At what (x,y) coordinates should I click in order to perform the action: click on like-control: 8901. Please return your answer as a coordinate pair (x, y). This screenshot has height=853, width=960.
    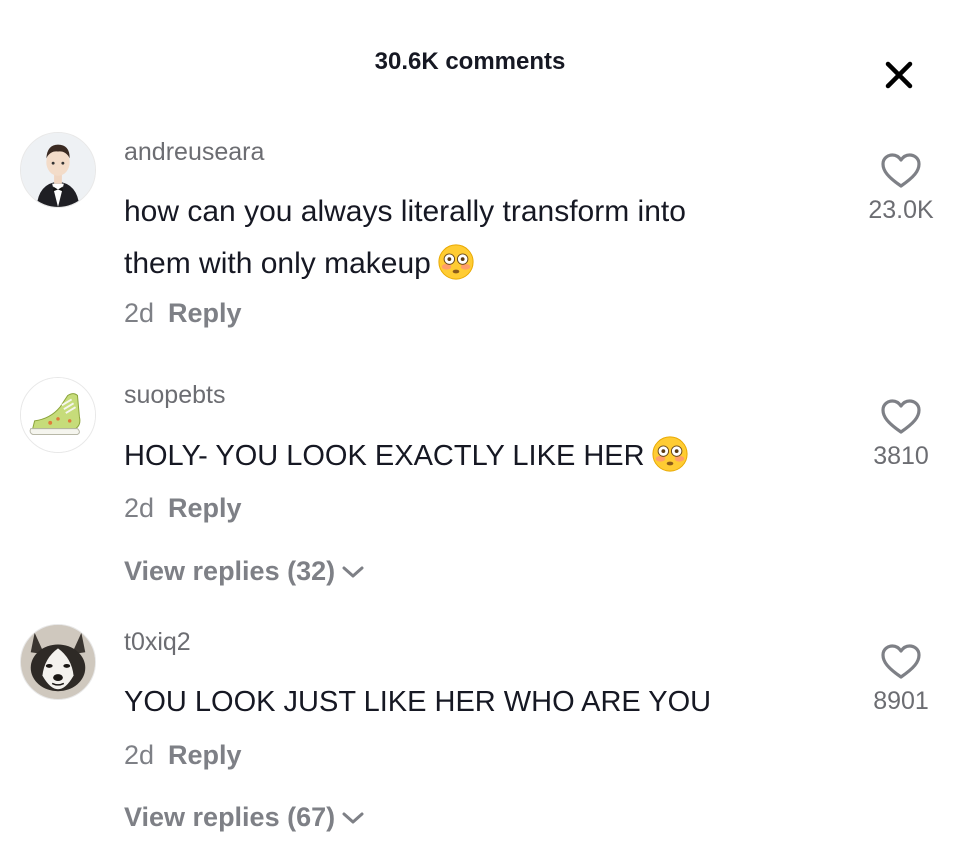
    Looking at the image, I should click on (900, 679).